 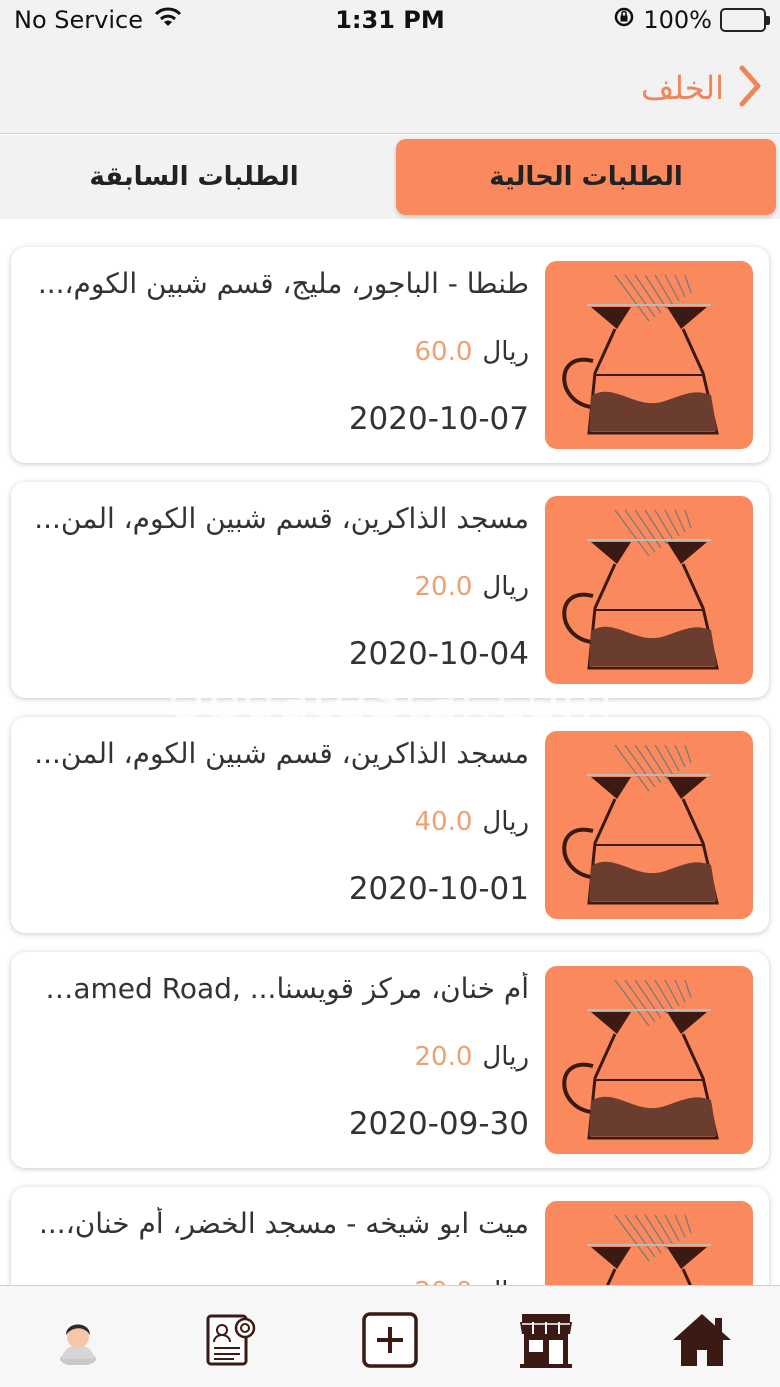 I want to click on order-price: ريال 40.0, so click(x=472, y=822).